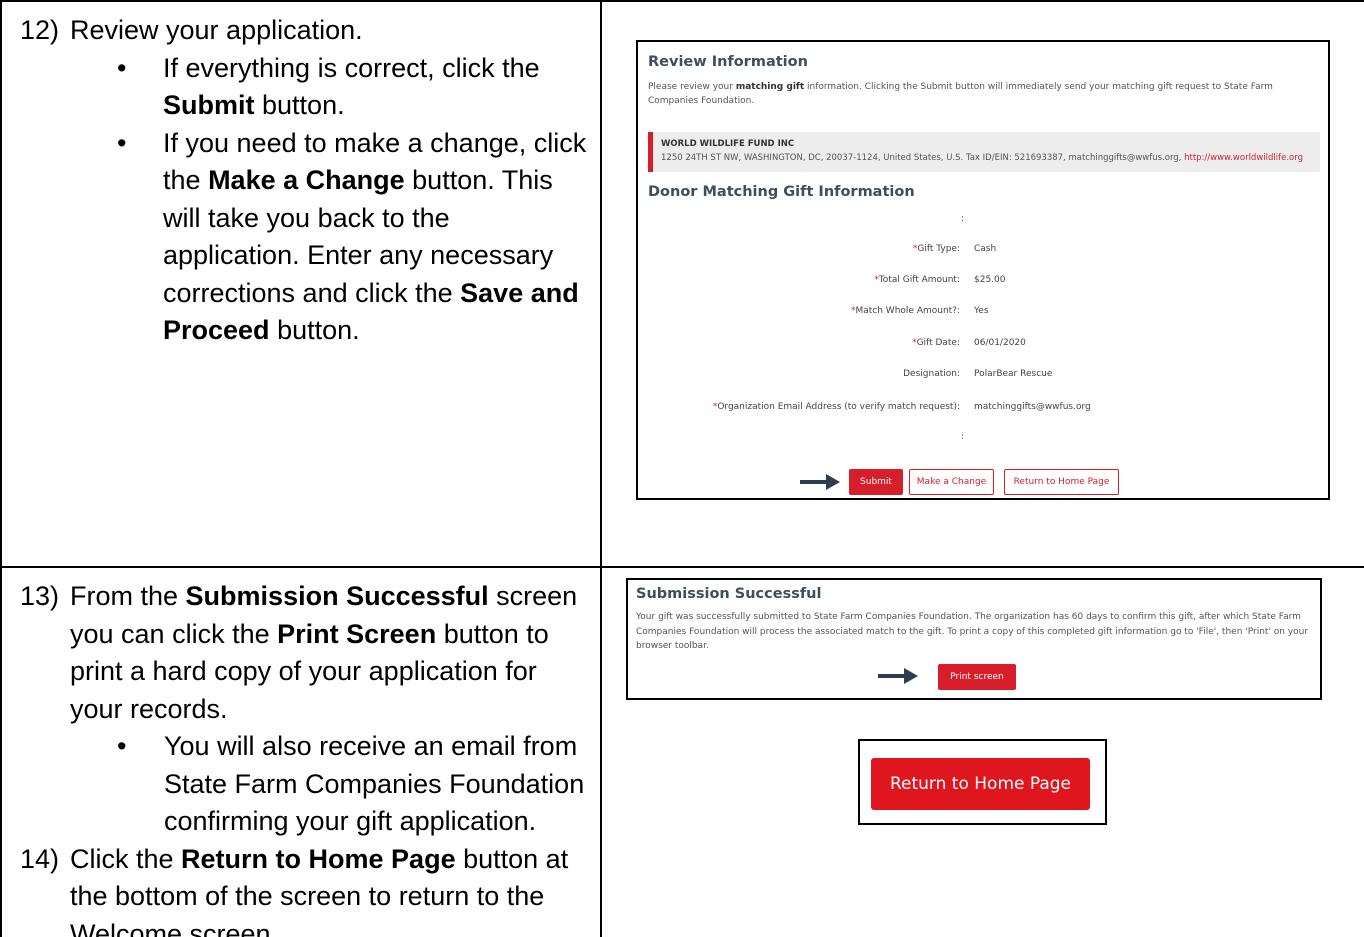  I want to click on submit-button: Submit, so click(876, 482).